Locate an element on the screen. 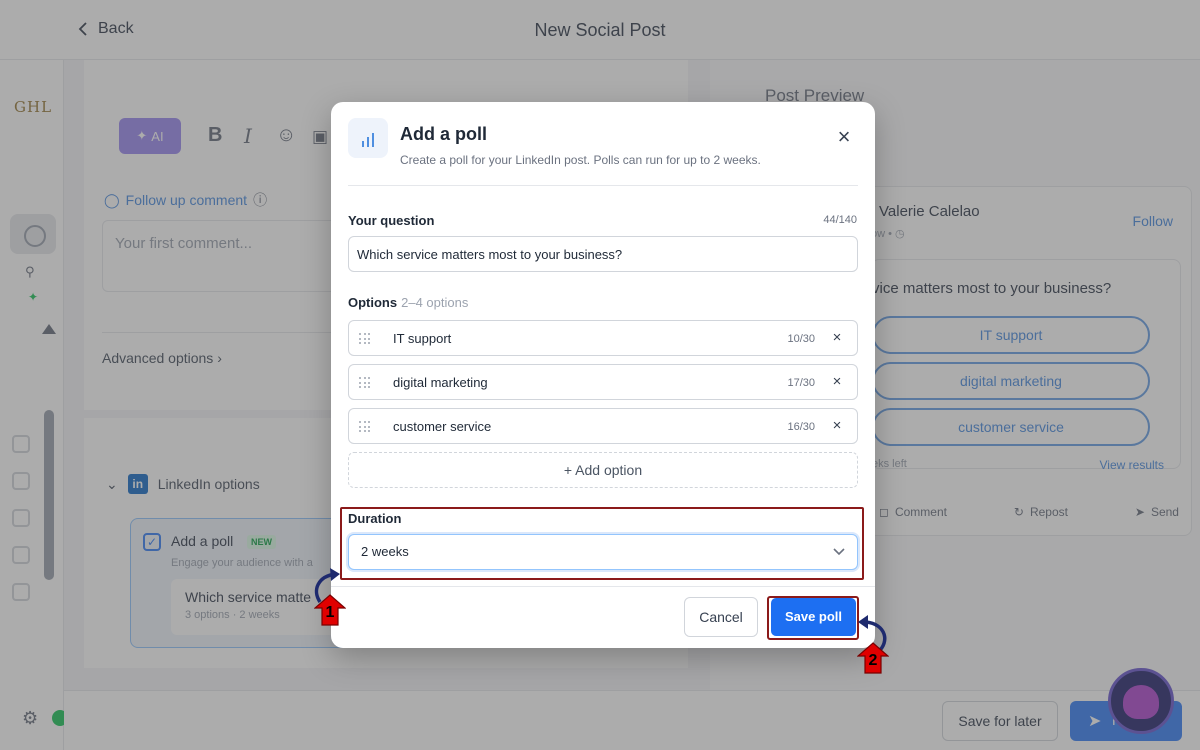  add-option-button: + Add option is located at coordinates (603, 470).